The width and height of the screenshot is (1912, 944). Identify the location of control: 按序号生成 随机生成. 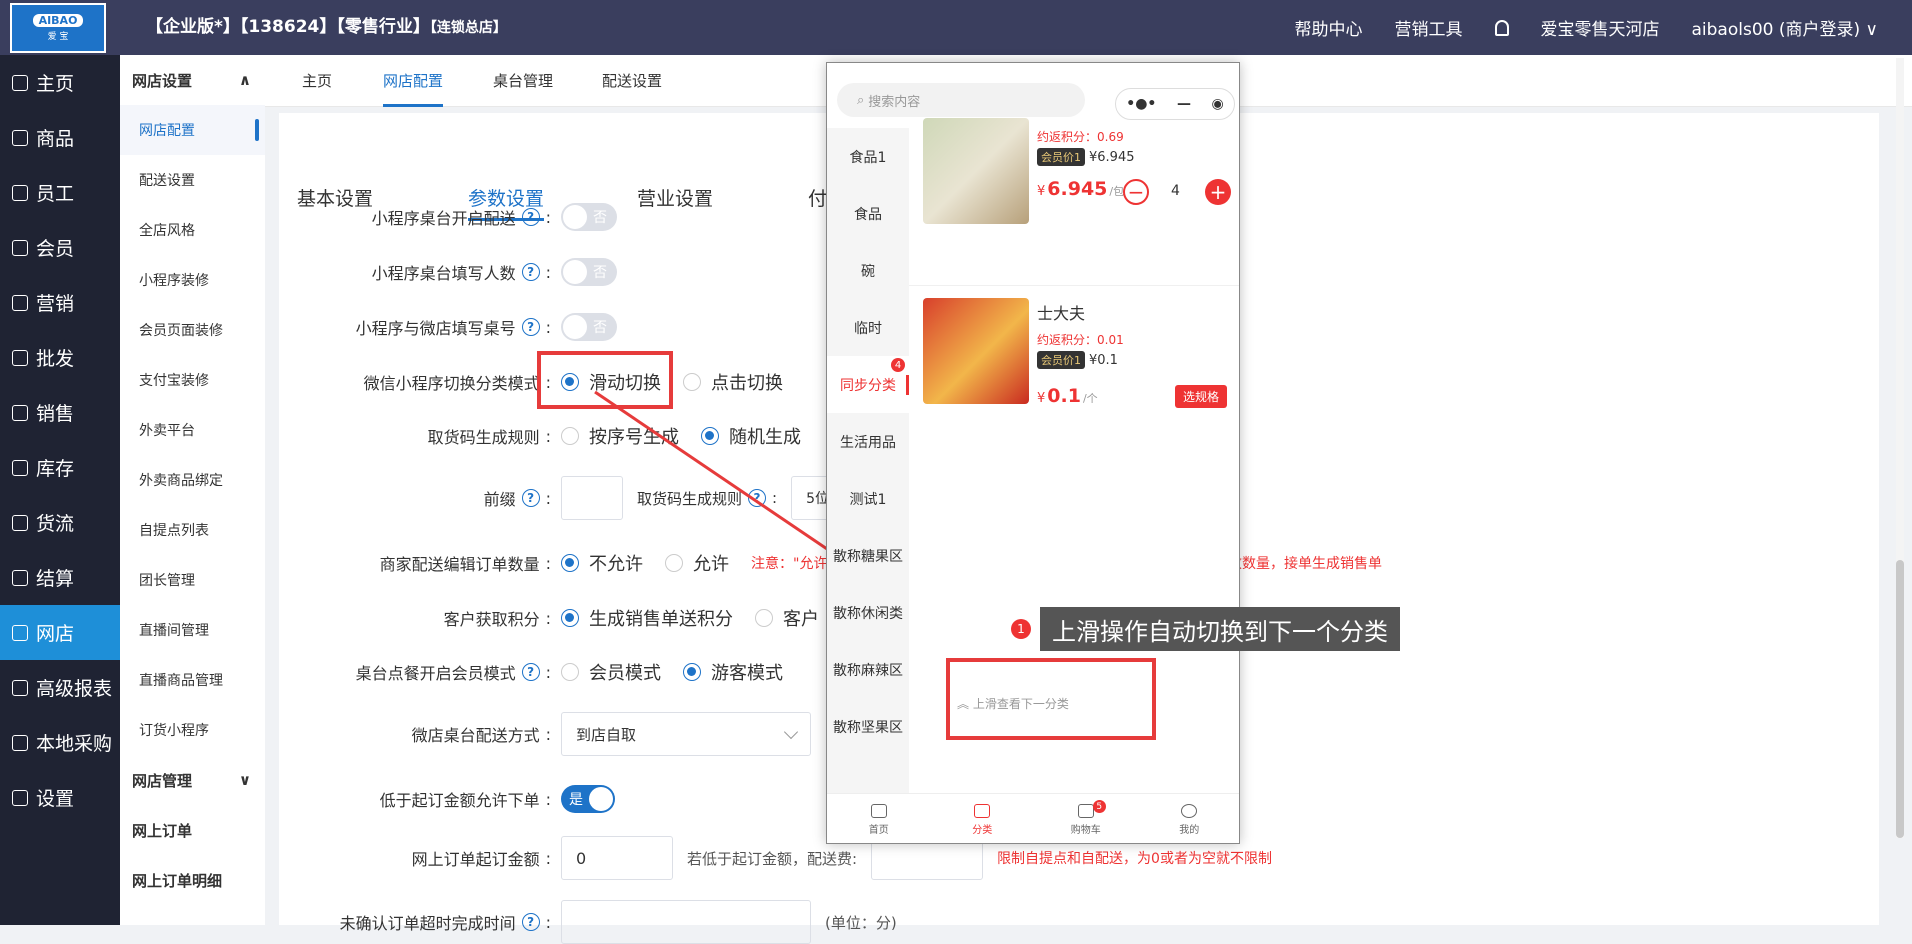
(681, 436).